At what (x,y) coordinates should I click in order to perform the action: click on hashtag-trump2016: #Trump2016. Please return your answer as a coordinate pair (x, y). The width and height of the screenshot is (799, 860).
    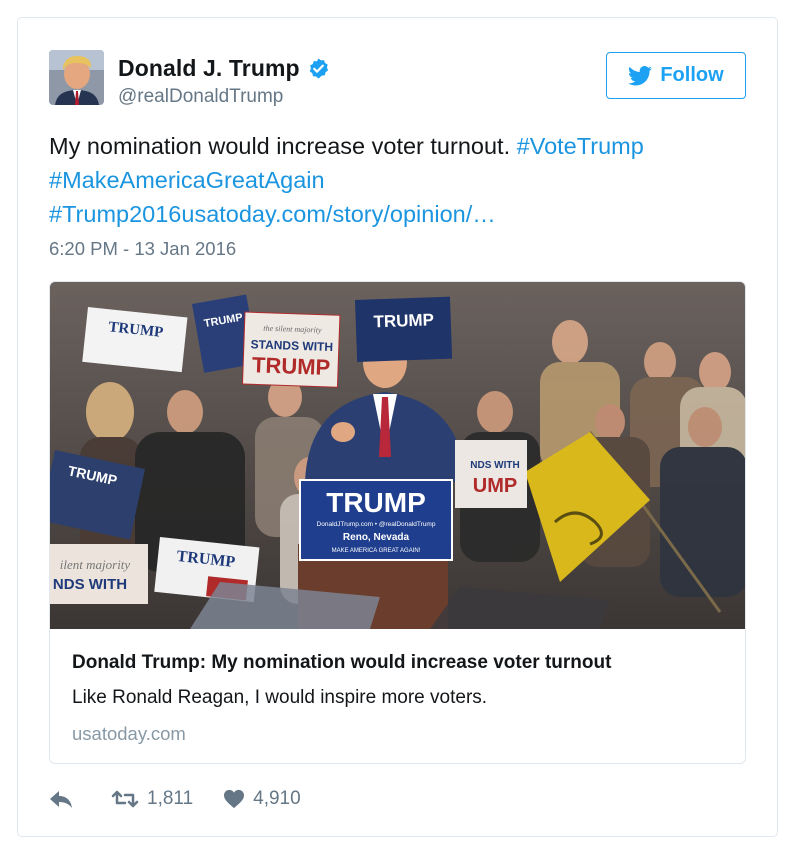
    Looking at the image, I should click on (115, 214).